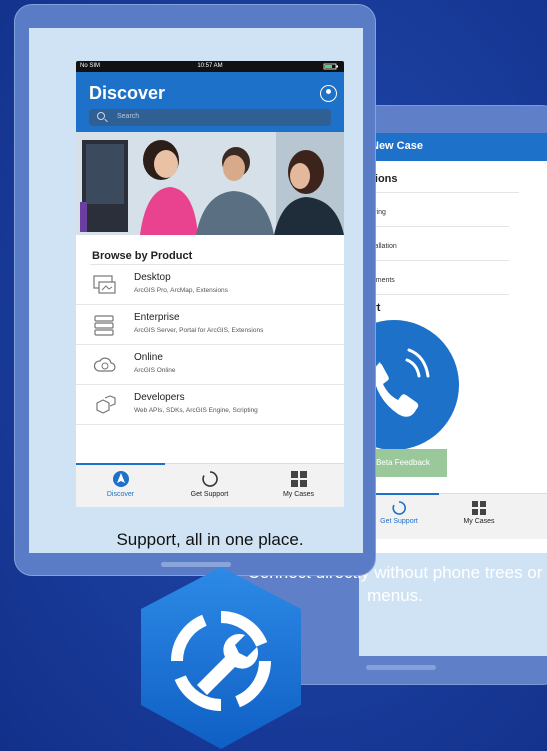  I want to click on new-case-title: New Case, so click(397, 146).